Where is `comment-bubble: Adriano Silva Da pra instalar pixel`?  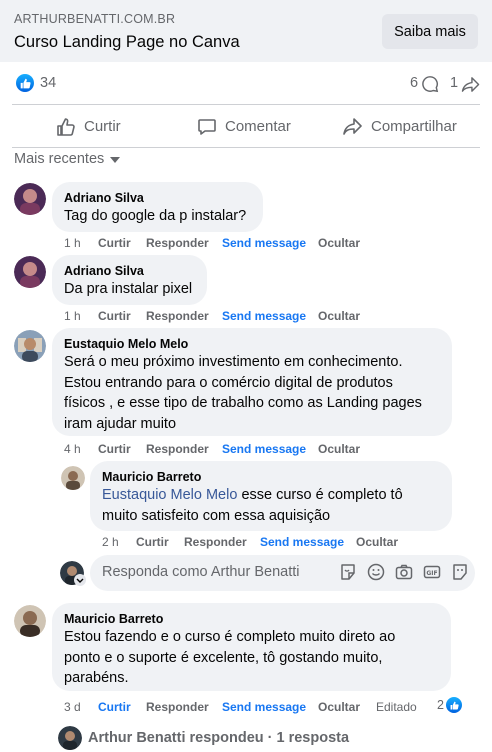 comment-bubble: Adriano Silva Da pra instalar pixel is located at coordinates (129, 280).